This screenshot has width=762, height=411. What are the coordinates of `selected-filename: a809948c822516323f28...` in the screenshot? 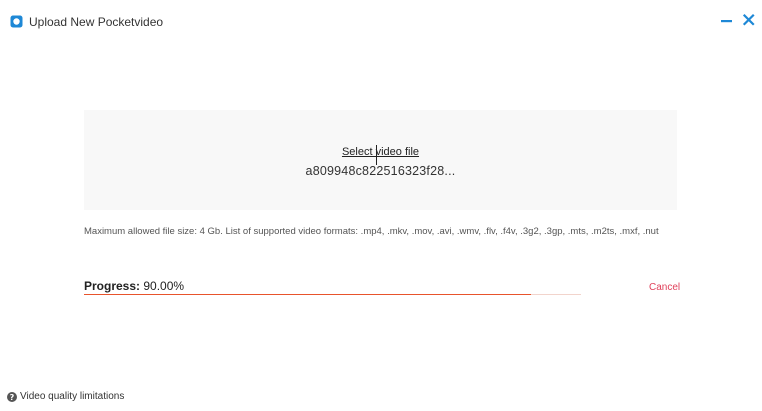 It's located at (380, 171).